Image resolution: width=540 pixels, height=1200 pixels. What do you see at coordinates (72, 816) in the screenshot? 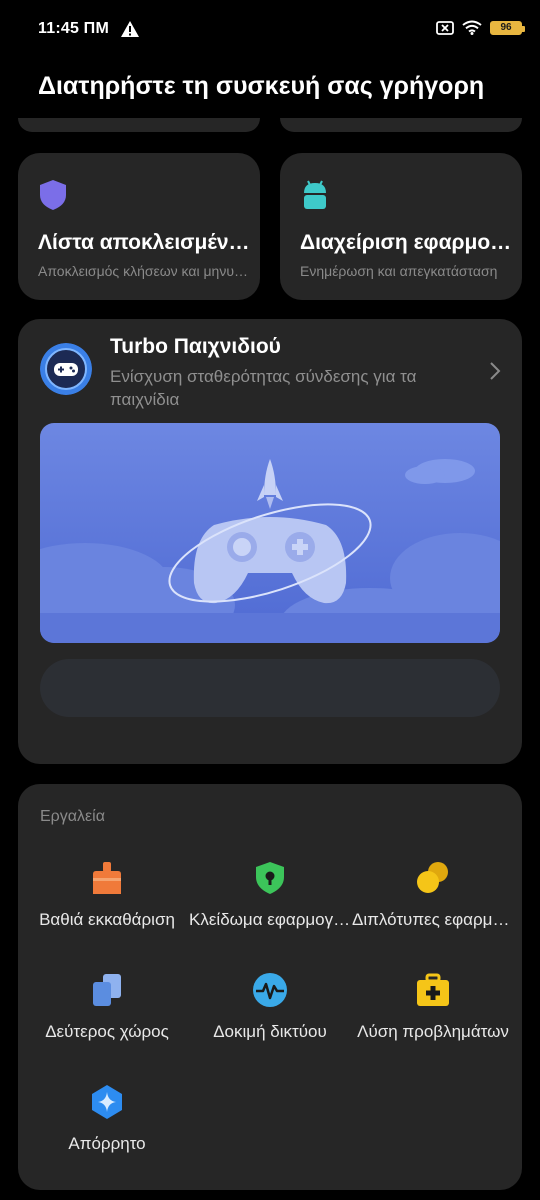
I see `tools-header: Εργαλεία` at bounding box center [72, 816].